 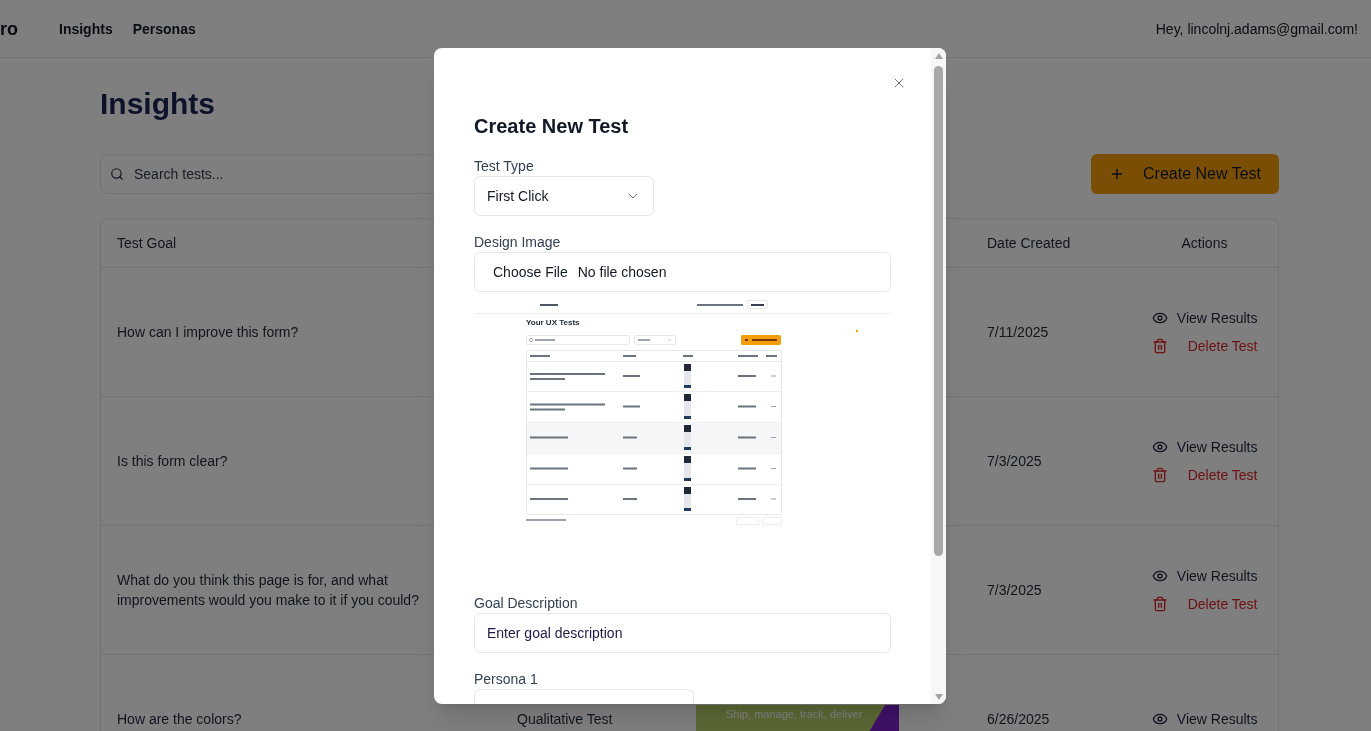 I want to click on field-label: Design Image, so click(x=517, y=242).